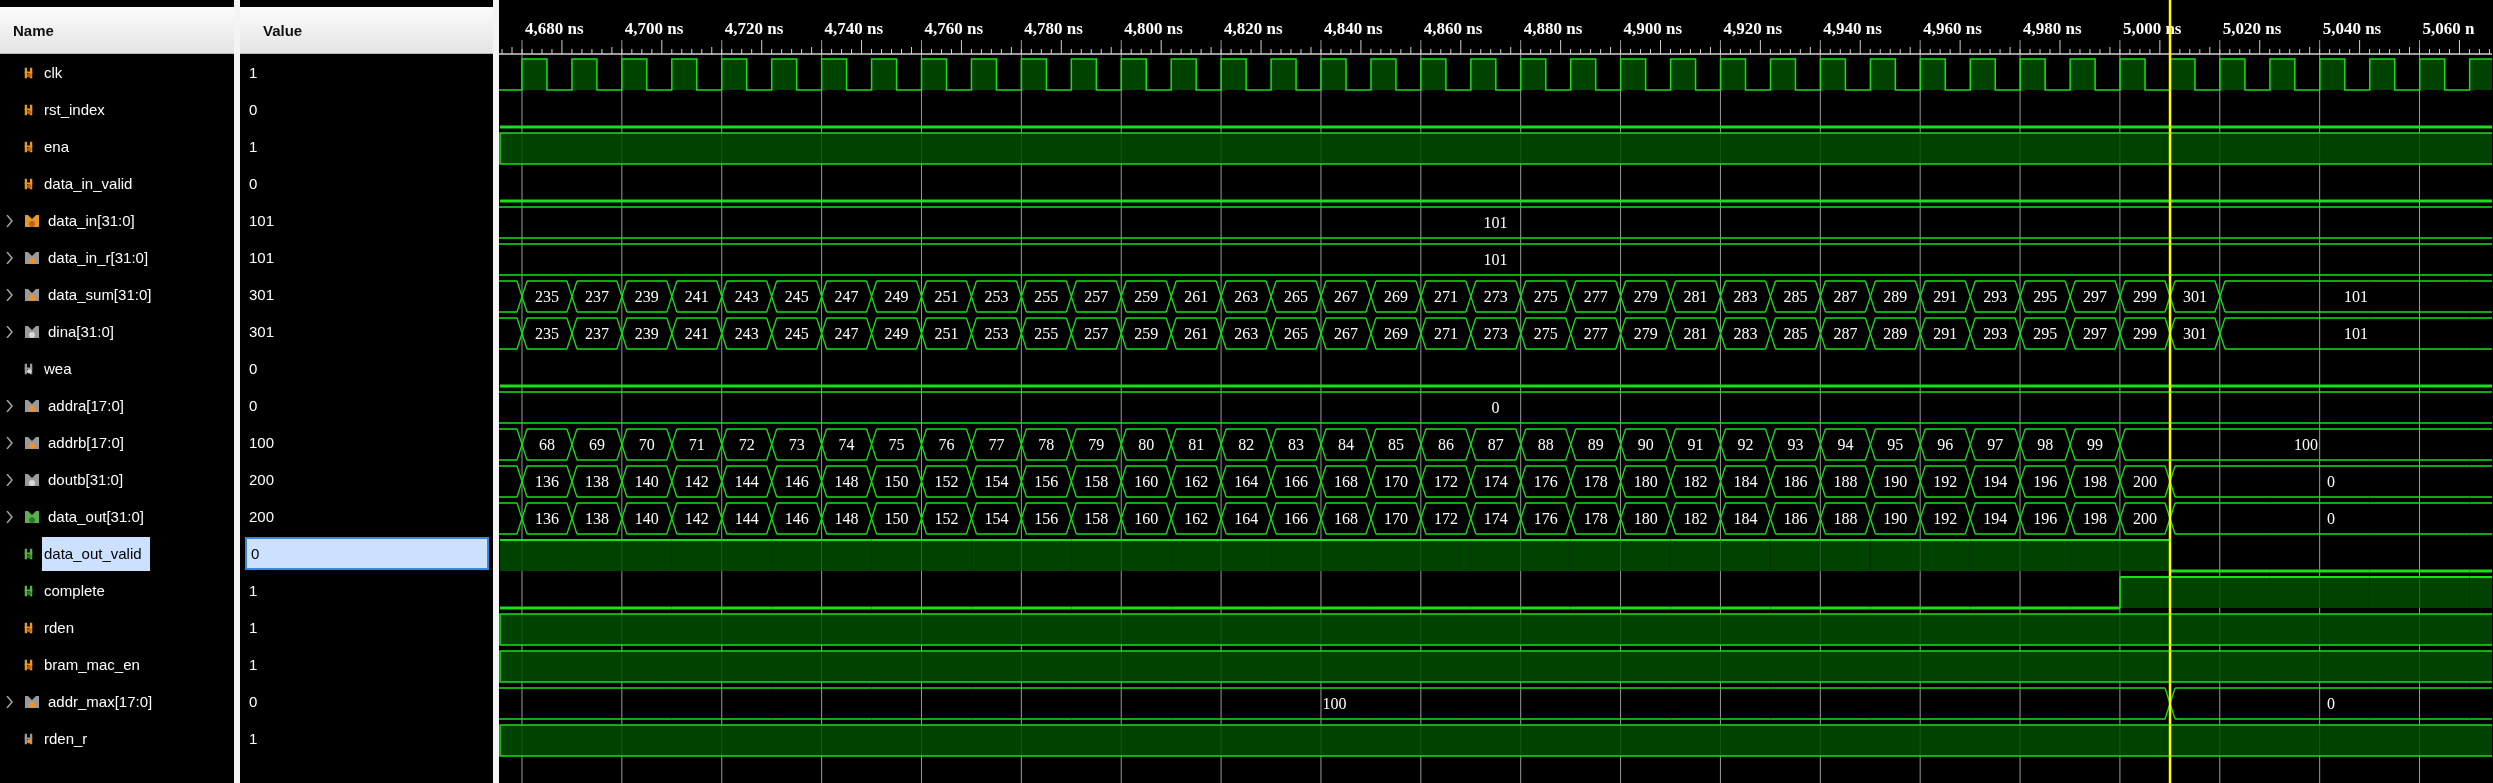  What do you see at coordinates (696, 296) in the screenshot?
I see `bus-value: 241` at bounding box center [696, 296].